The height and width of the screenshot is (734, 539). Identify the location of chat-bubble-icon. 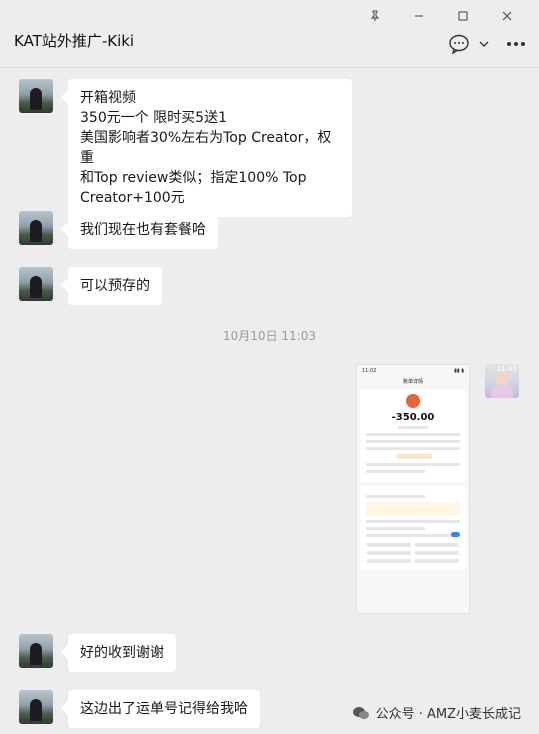
(460, 44).